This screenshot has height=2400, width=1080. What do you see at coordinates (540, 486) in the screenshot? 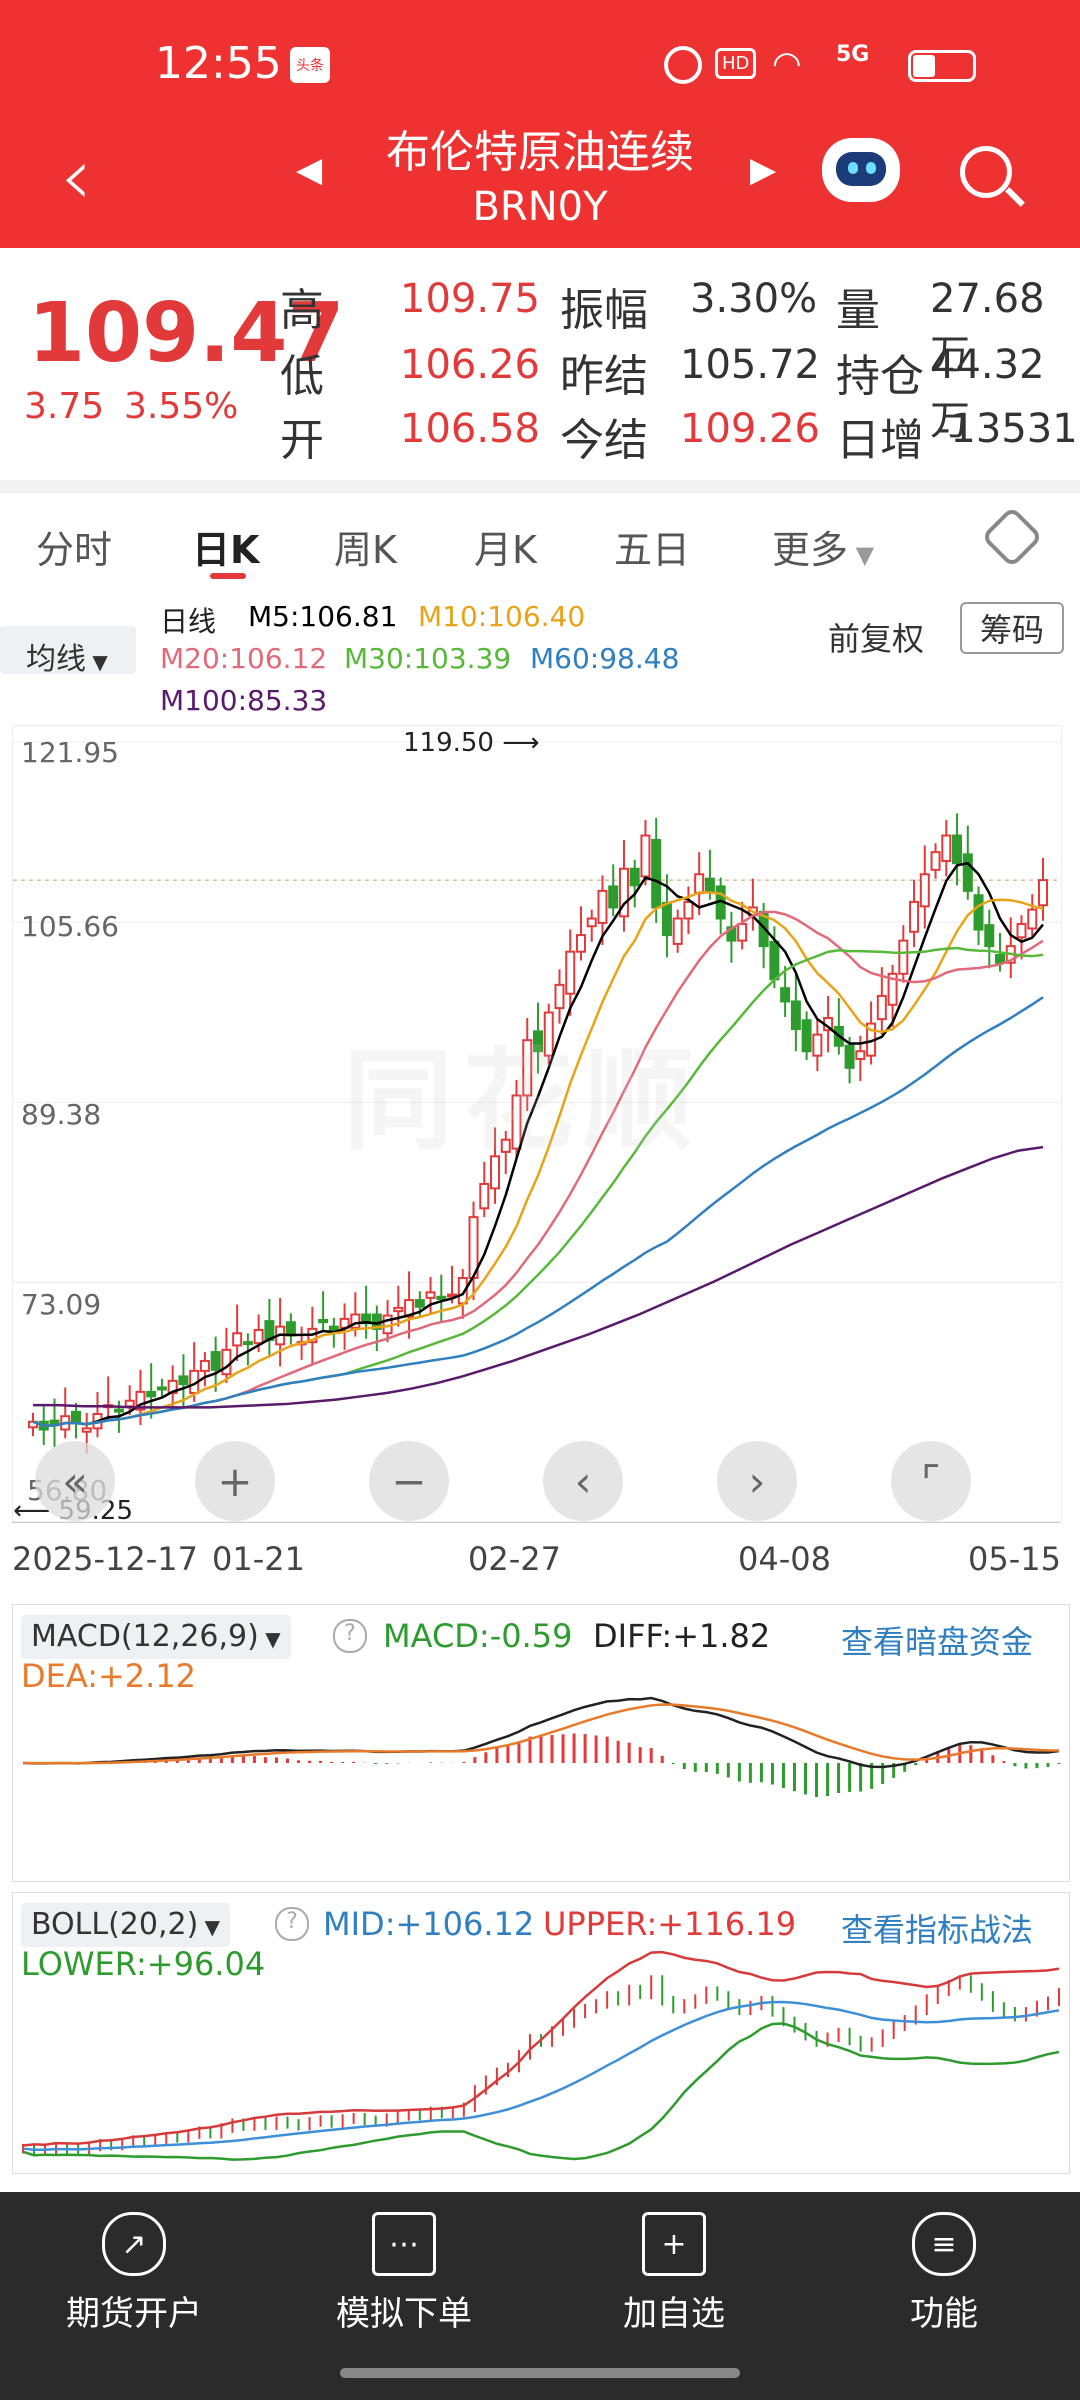
I see `divider` at bounding box center [540, 486].